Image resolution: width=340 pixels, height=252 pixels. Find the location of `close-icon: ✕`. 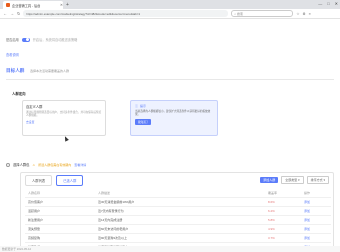

close-icon: ✕ is located at coordinates (61, 5).